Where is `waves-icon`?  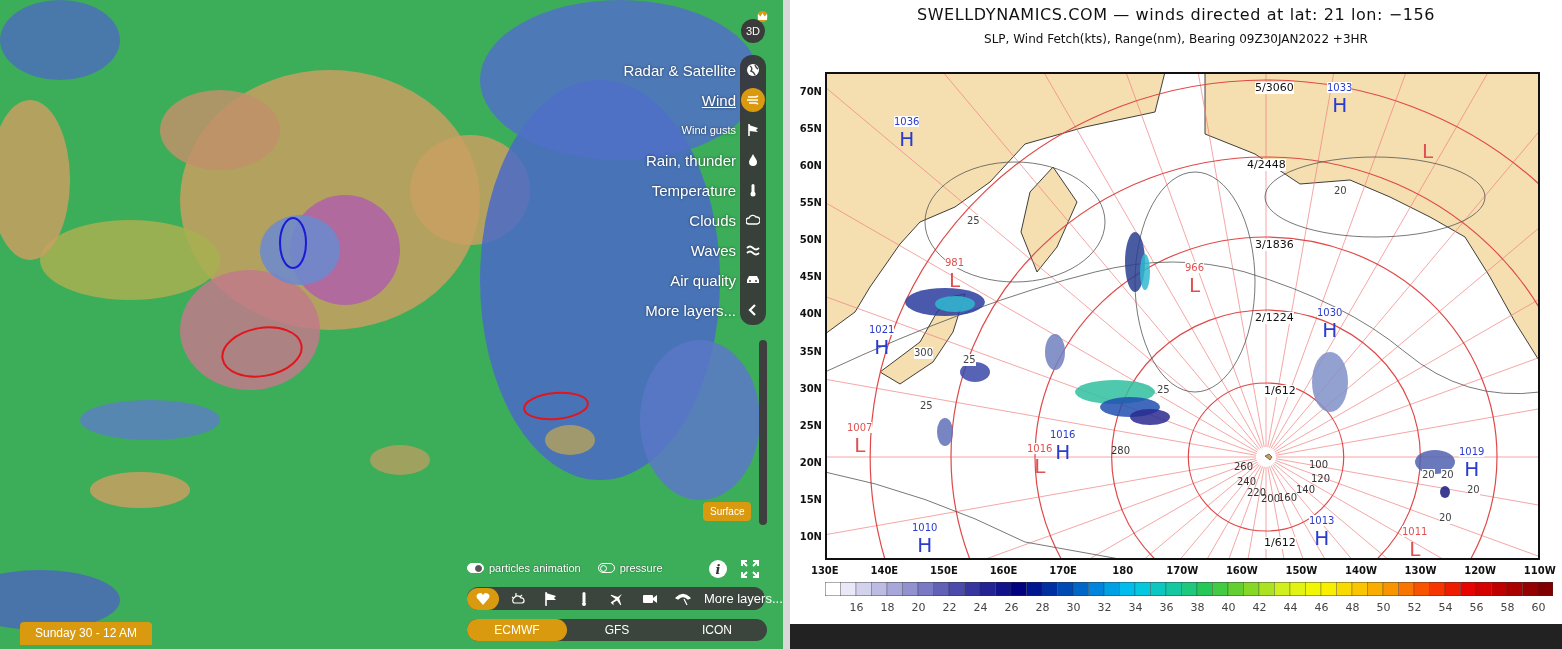
waves-icon is located at coordinates (753, 250).